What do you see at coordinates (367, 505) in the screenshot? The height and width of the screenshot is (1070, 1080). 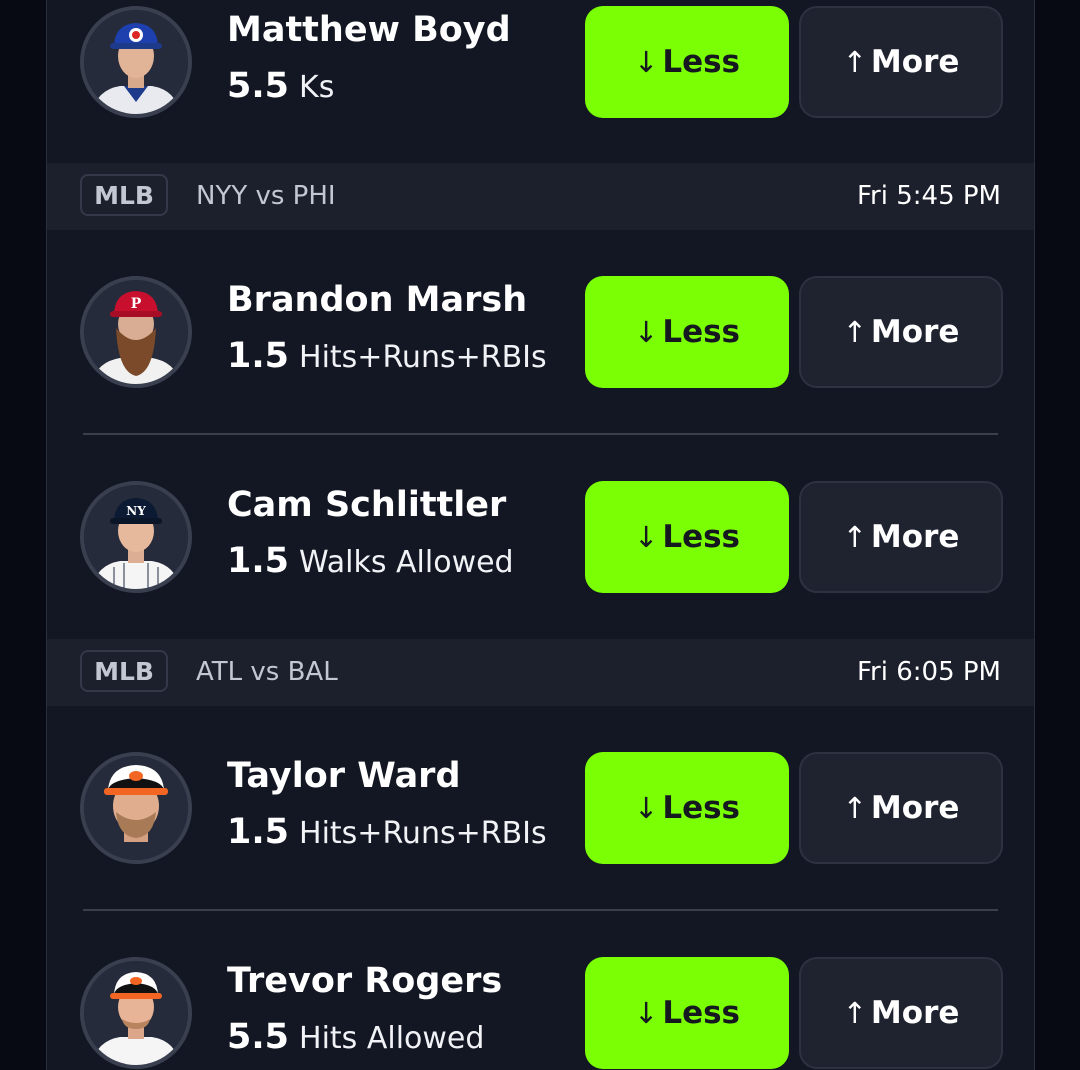 I see `player-name: Cam Schlittler` at bounding box center [367, 505].